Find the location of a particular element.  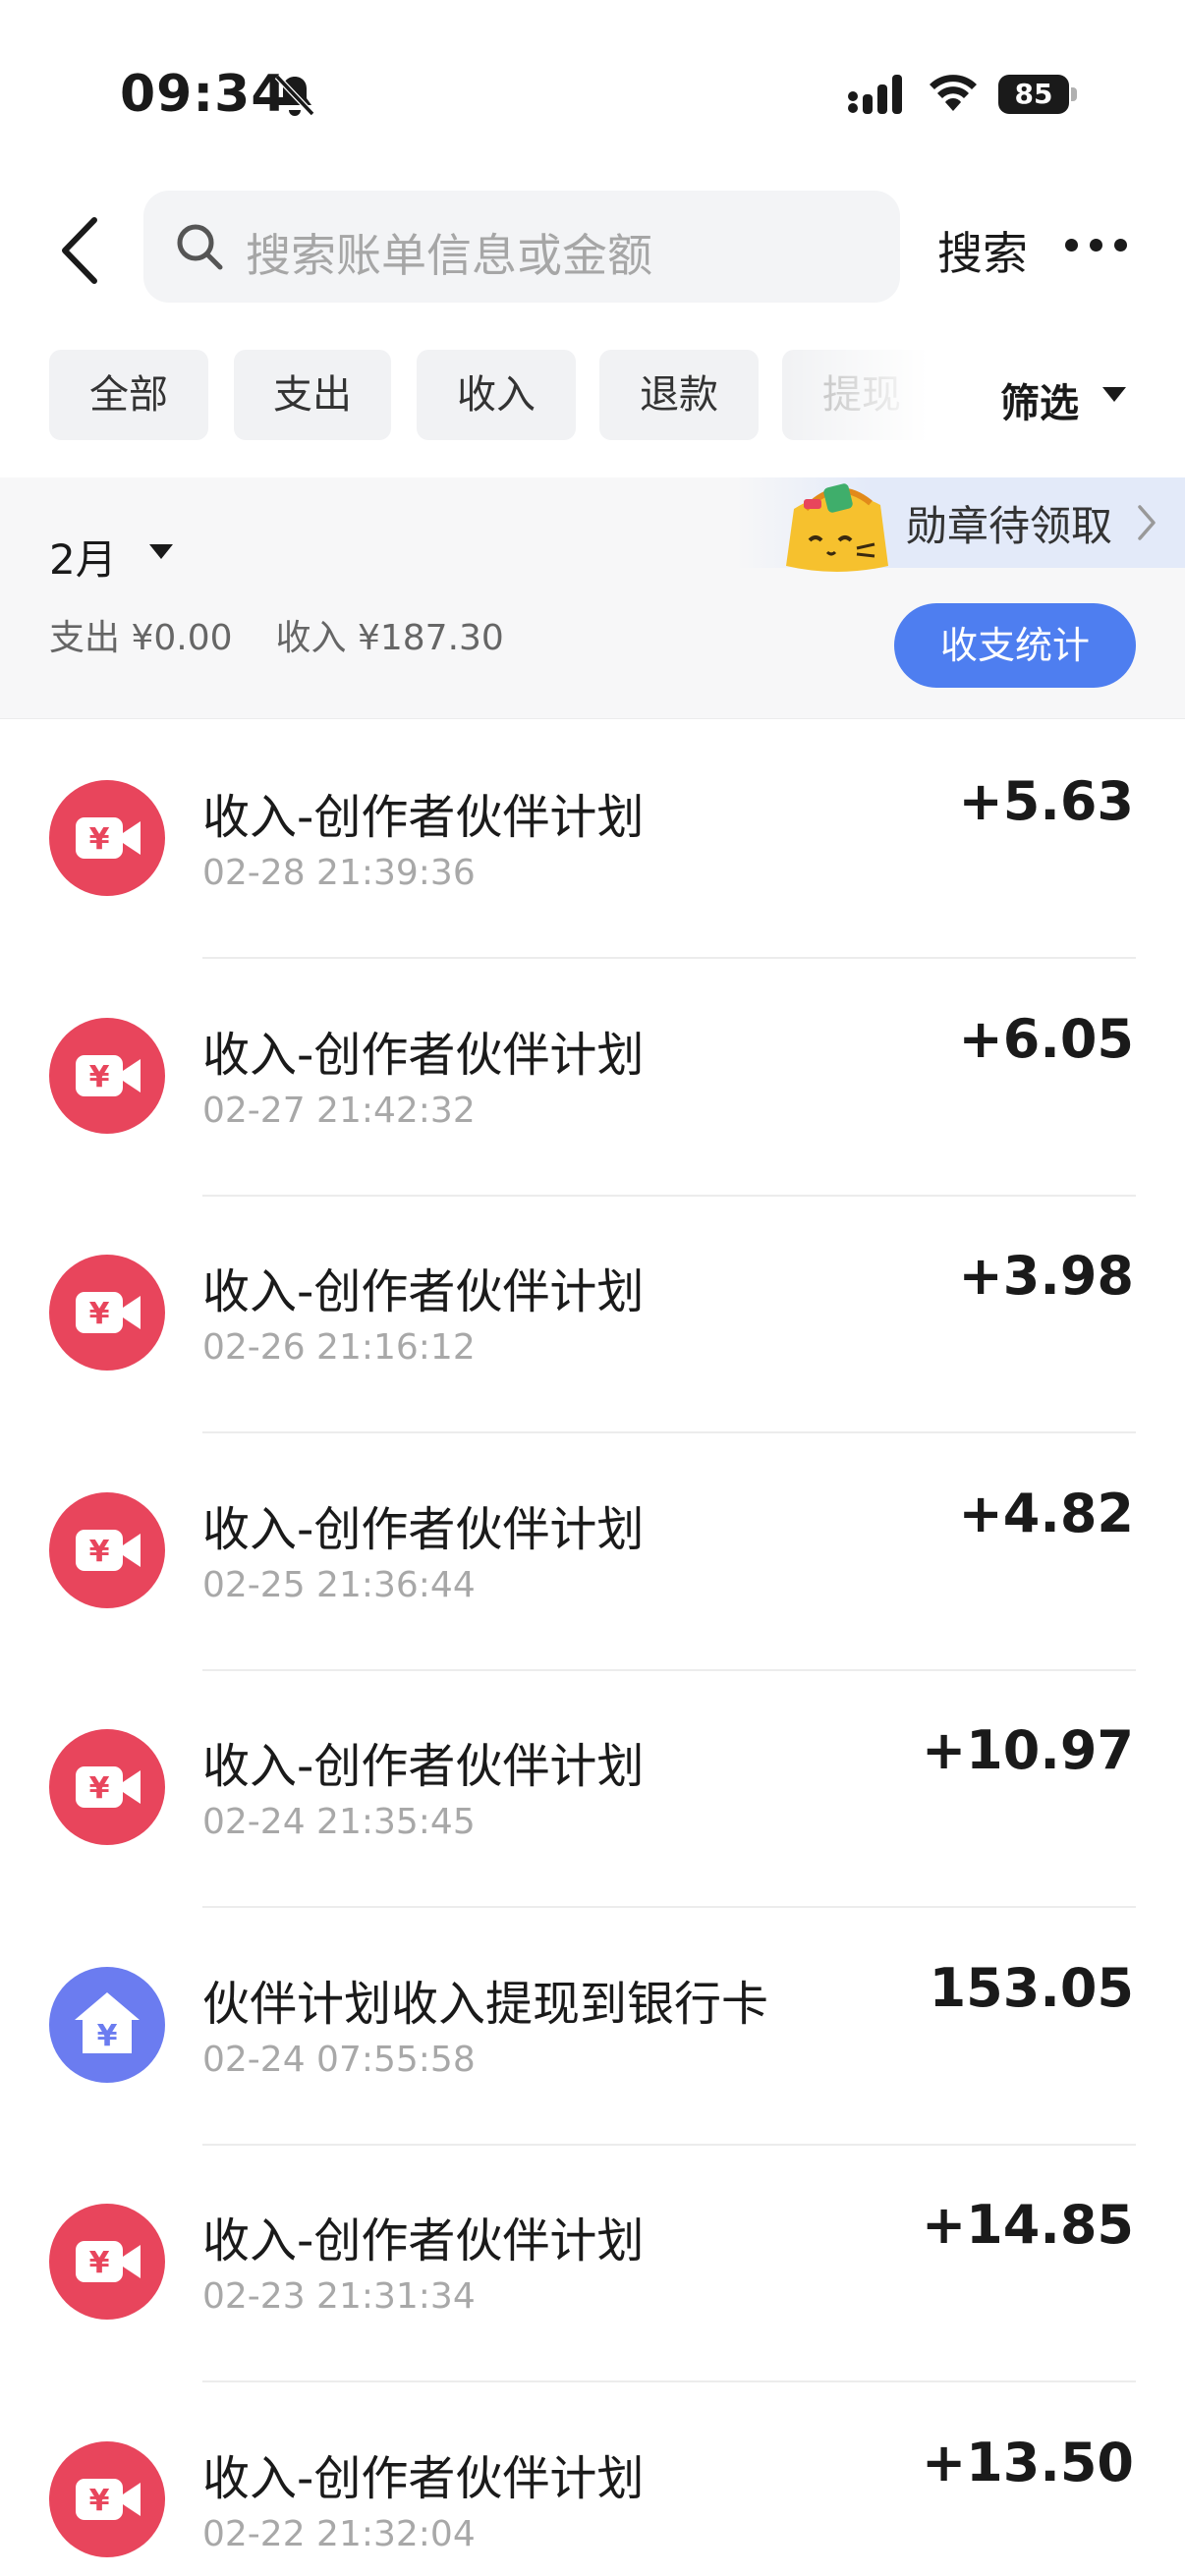

stats-button: 收支统计 is located at coordinates (1015, 645).